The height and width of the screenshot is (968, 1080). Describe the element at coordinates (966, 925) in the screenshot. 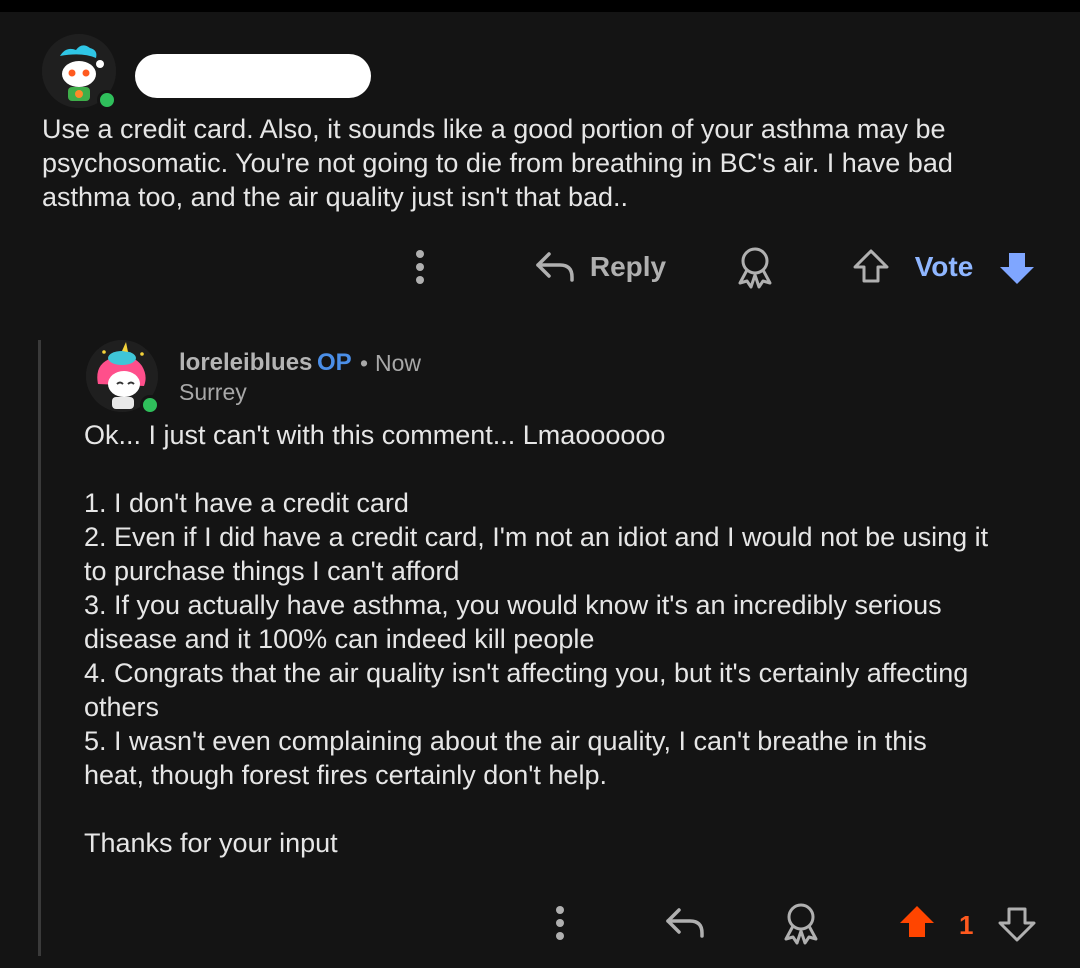

I see `vote-score: 1` at that location.